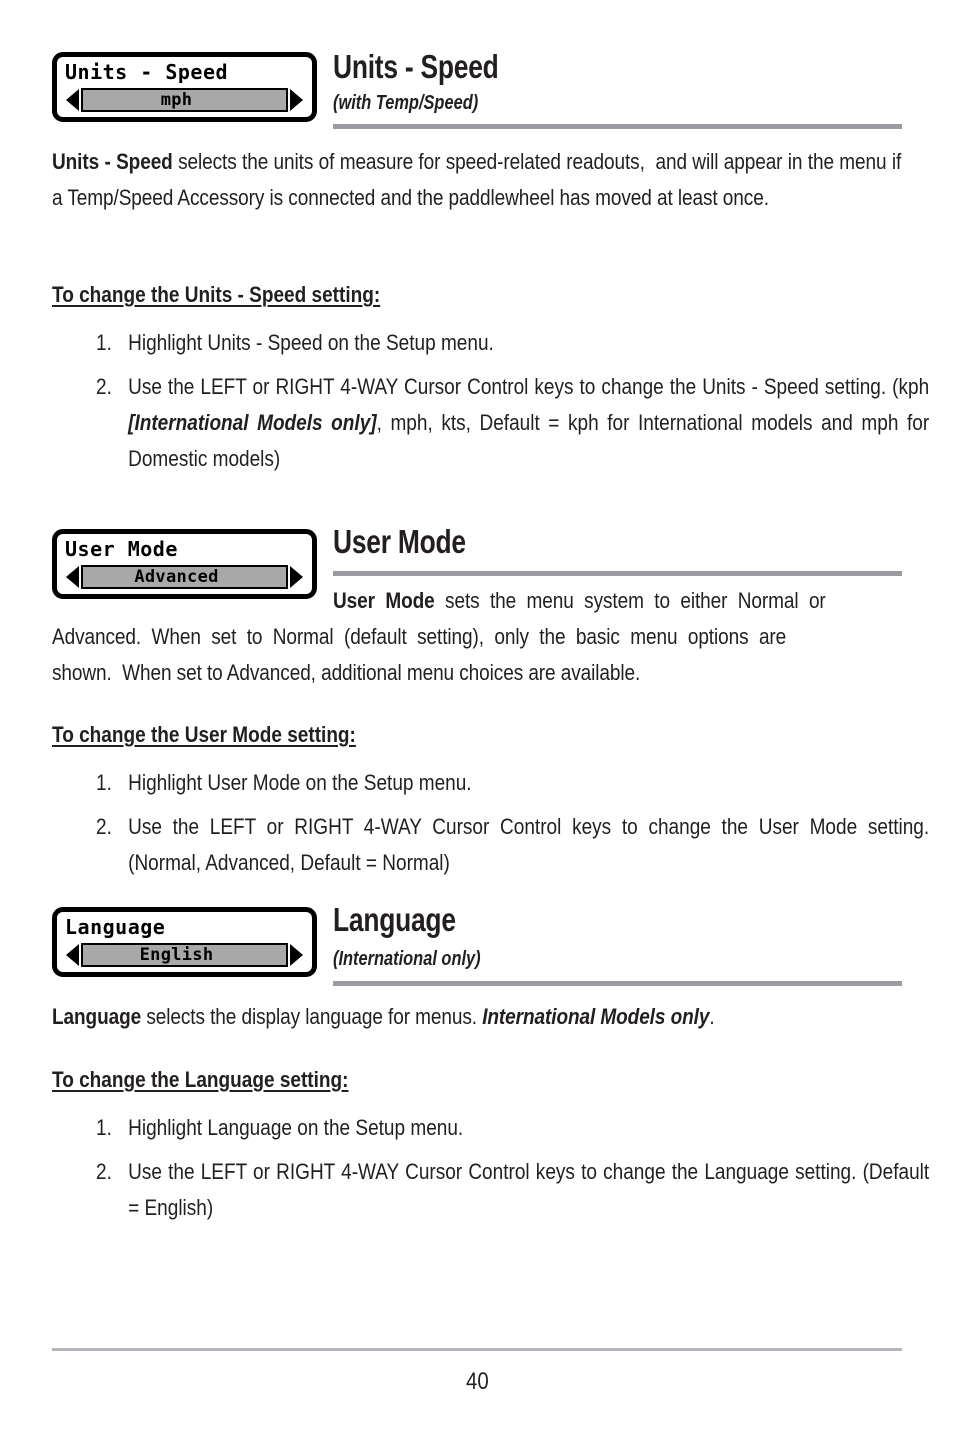 This screenshot has height=1431, width=954. What do you see at coordinates (617, 983) in the screenshot?
I see `section-rule-language` at bounding box center [617, 983].